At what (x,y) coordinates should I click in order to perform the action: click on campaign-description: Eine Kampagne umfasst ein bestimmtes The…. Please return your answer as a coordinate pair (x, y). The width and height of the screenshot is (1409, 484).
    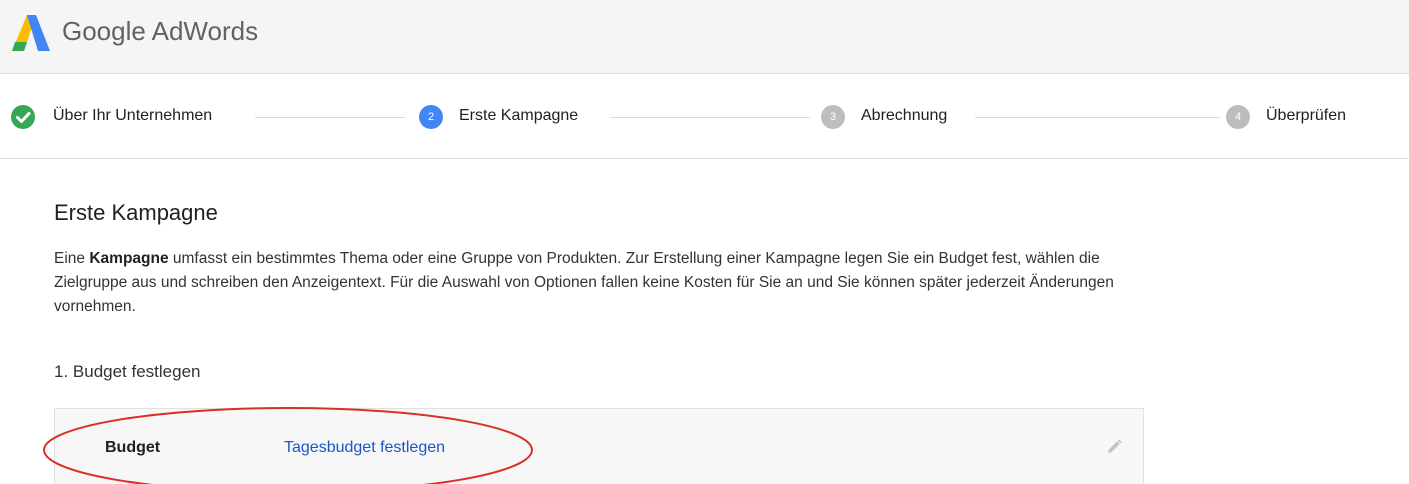
    Looking at the image, I should click on (599, 283).